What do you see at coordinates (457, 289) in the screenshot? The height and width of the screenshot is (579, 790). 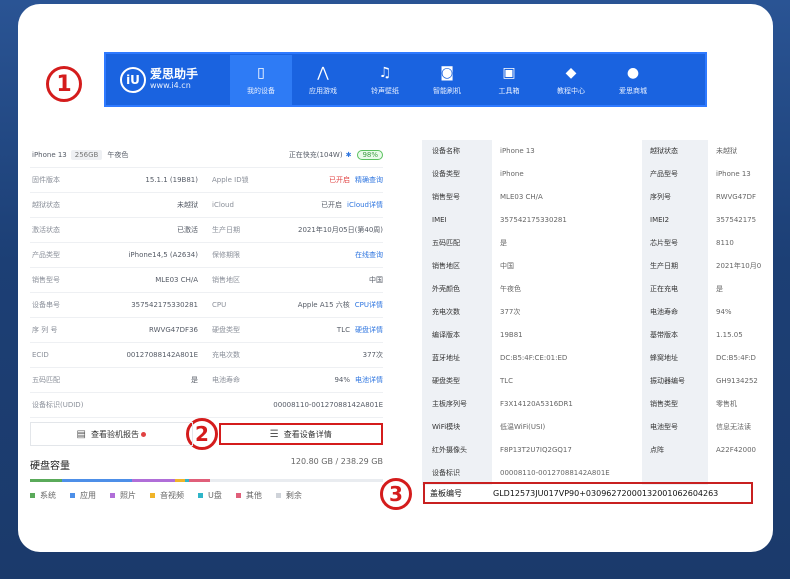 I see `detail-label: 外壳颜色` at bounding box center [457, 289].